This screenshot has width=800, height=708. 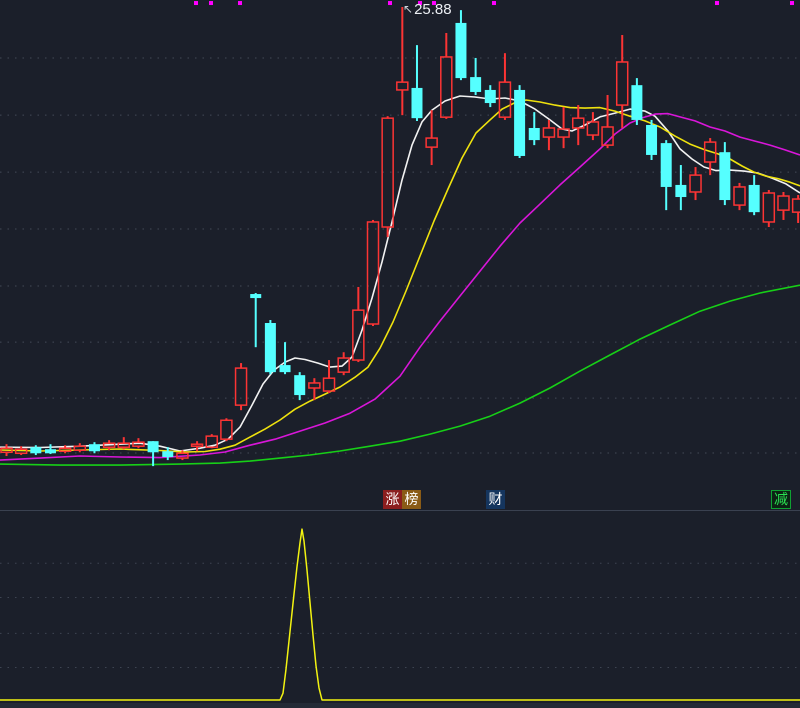 What do you see at coordinates (781, 499) in the screenshot?
I see `badge-reduce: 减` at bounding box center [781, 499].